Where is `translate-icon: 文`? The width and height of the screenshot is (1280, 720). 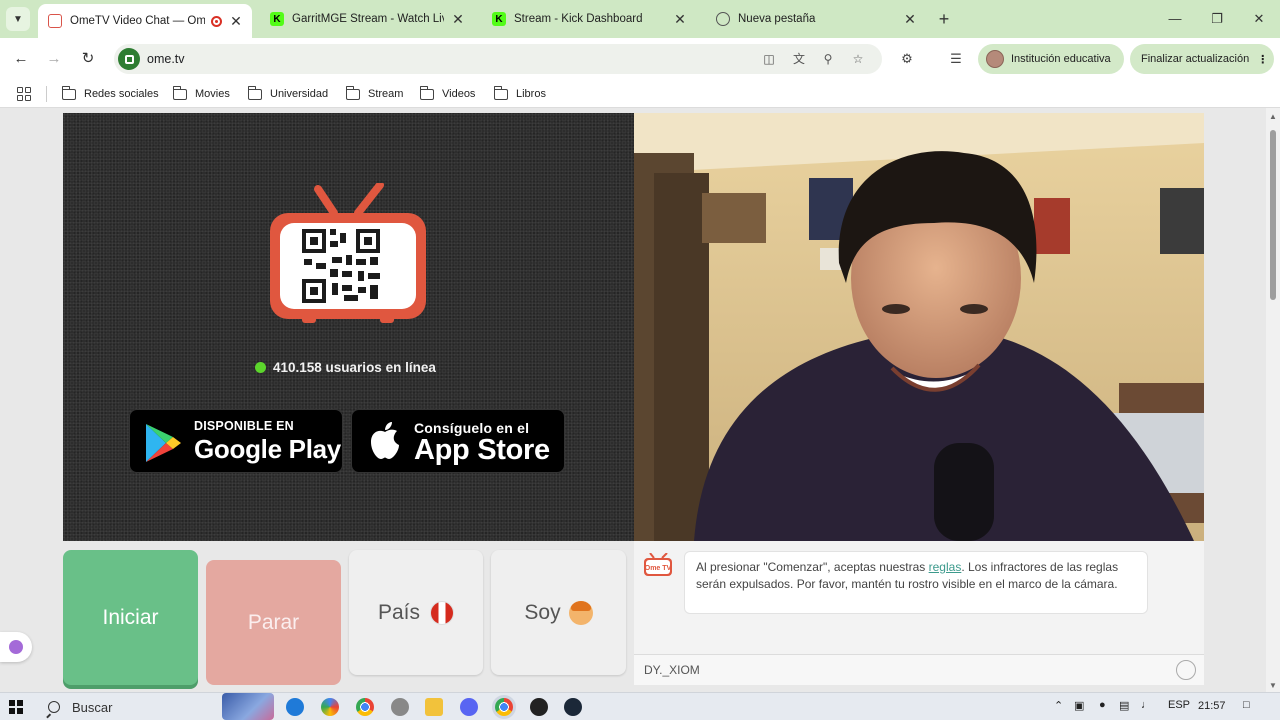 translate-icon: 文 is located at coordinates (799, 59).